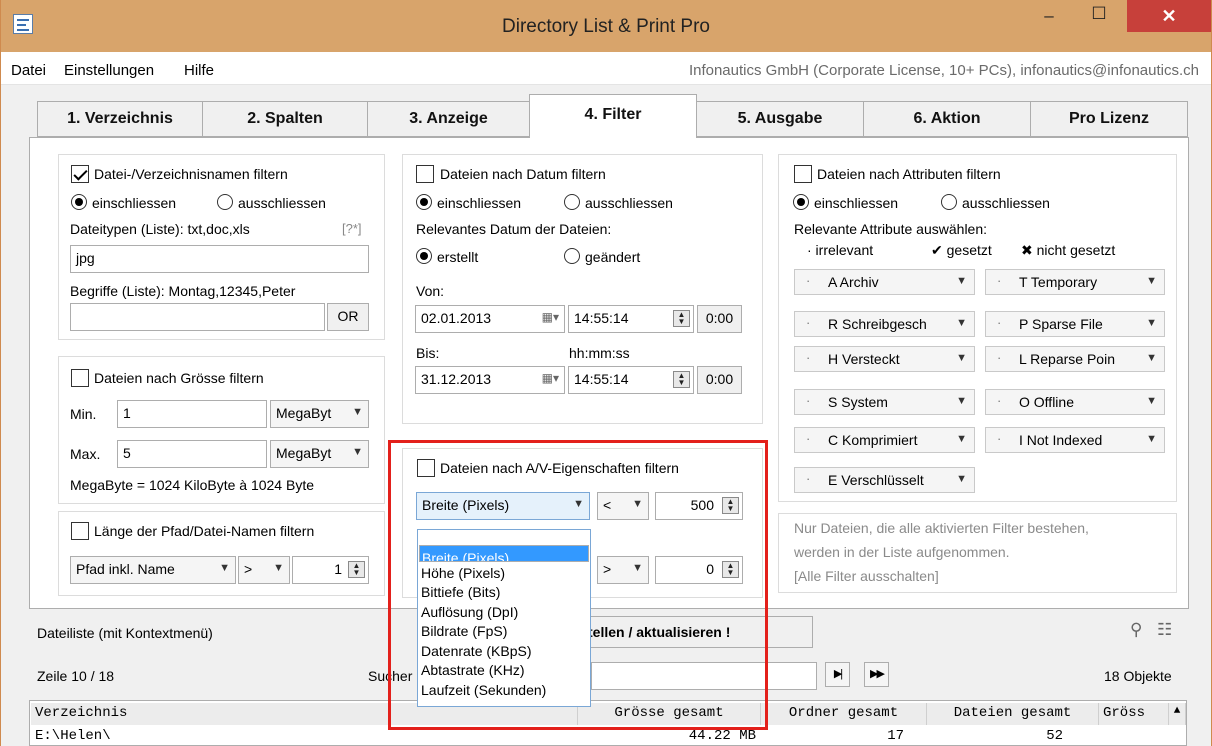  I want to click on attr-include-radio, so click(801, 202).